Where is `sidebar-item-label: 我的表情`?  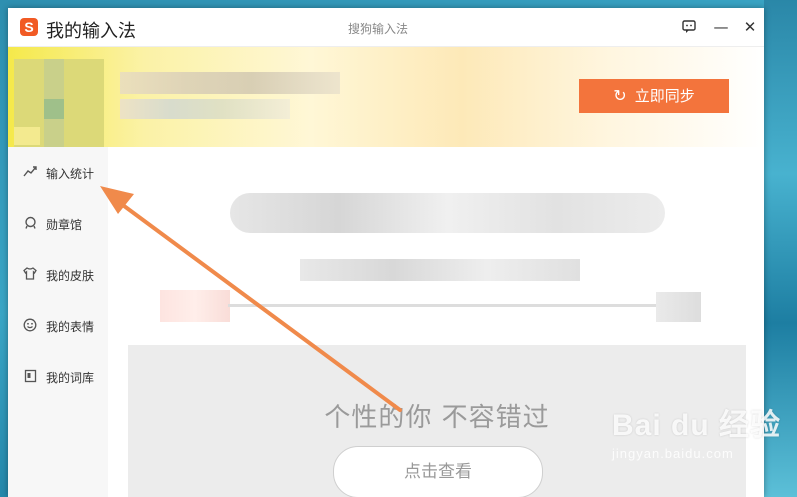 sidebar-item-label: 我的表情 is located at coordinates (70, 326).